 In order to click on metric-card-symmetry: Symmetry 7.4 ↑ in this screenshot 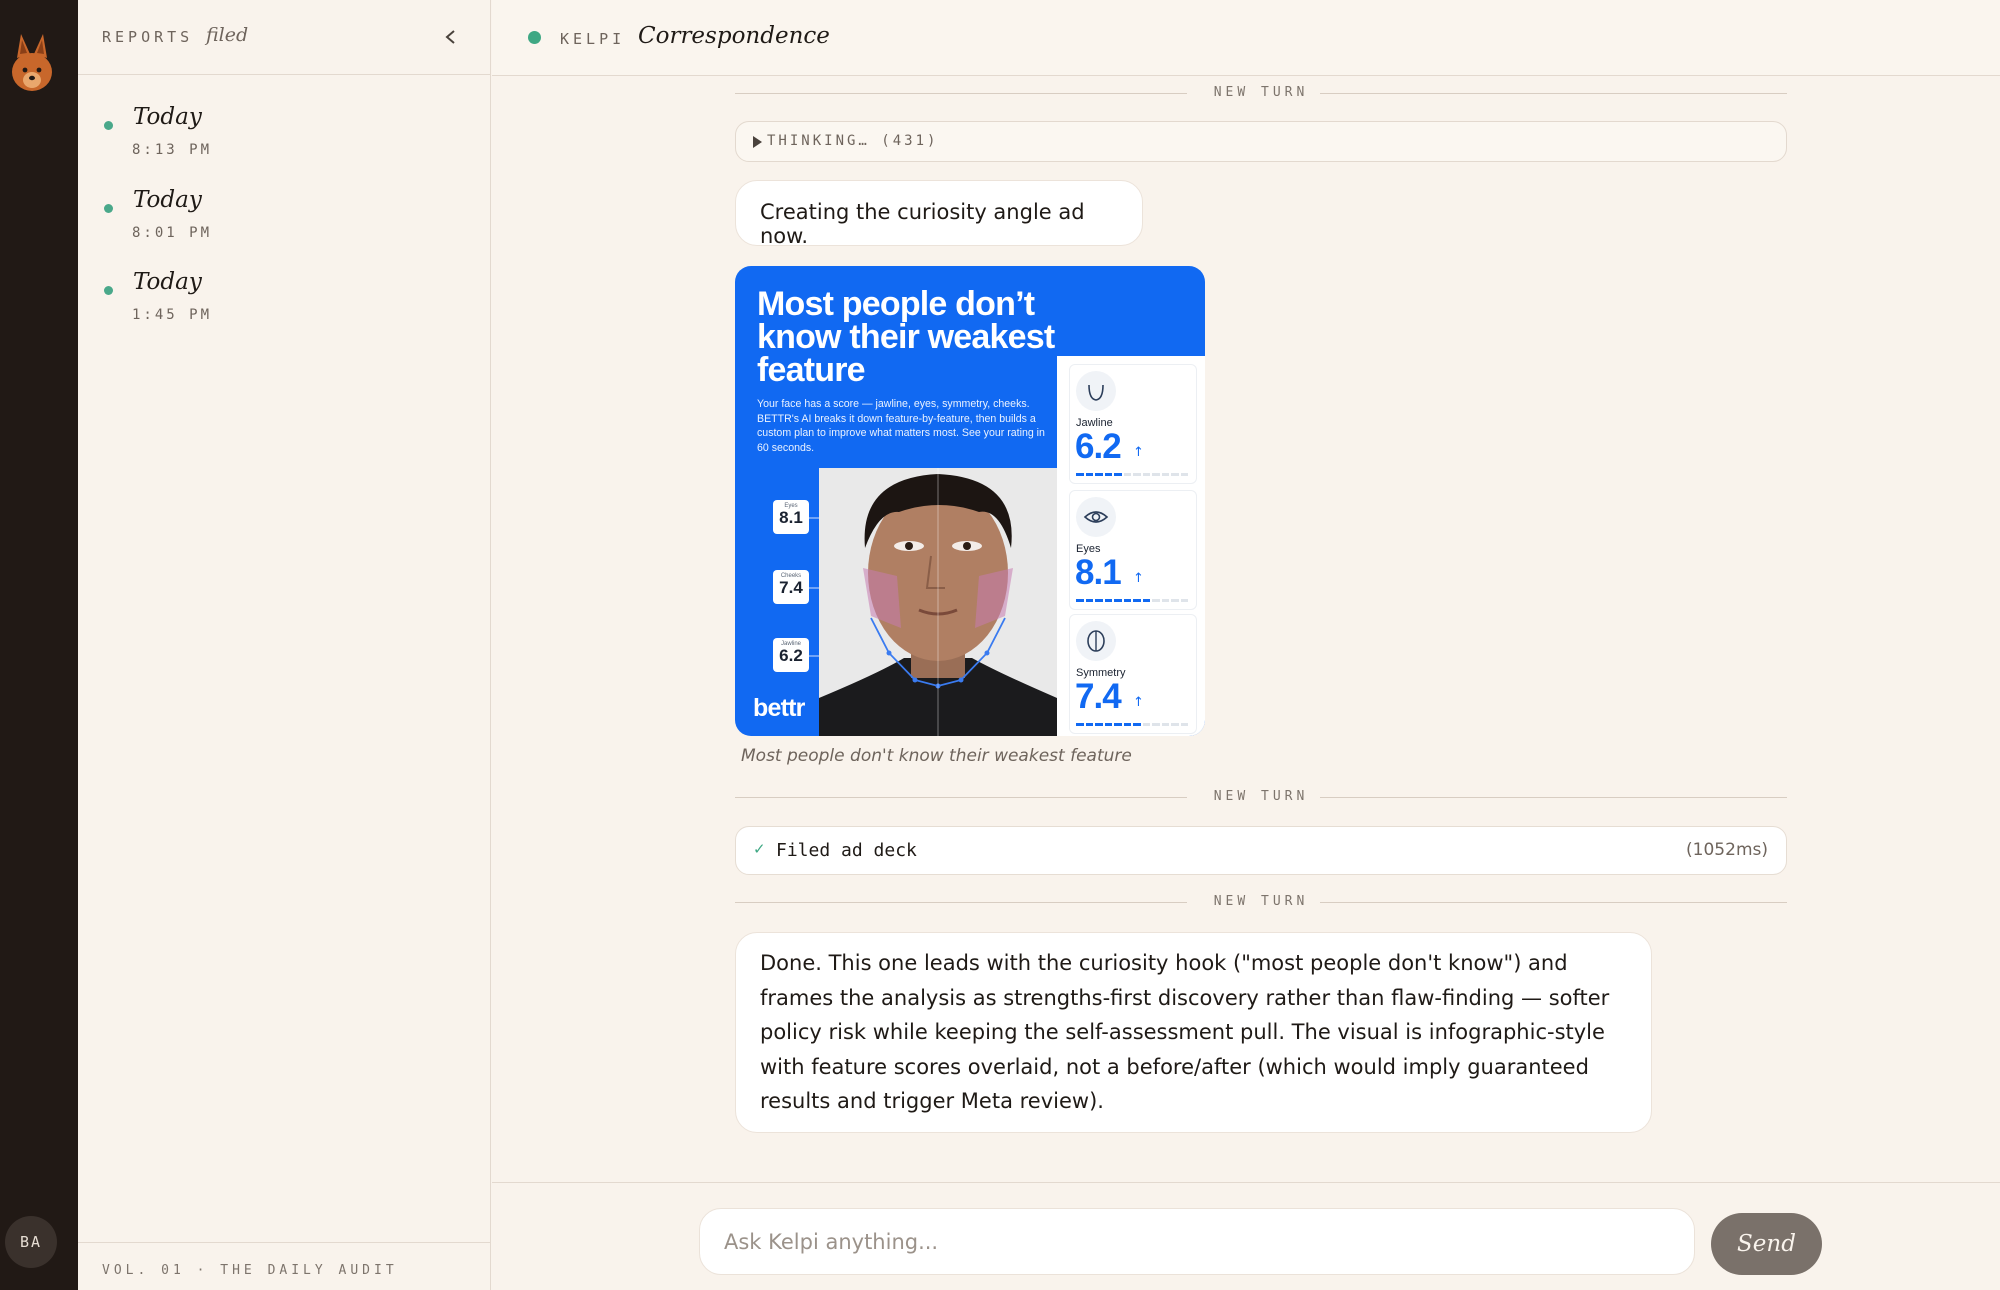, I will do `click(1133, 674)`.